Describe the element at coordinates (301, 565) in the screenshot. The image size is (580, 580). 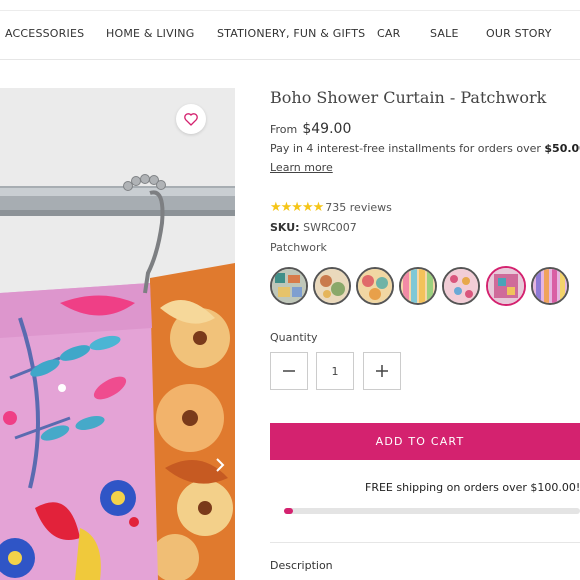
I see `description-toggle: Description` at that location.